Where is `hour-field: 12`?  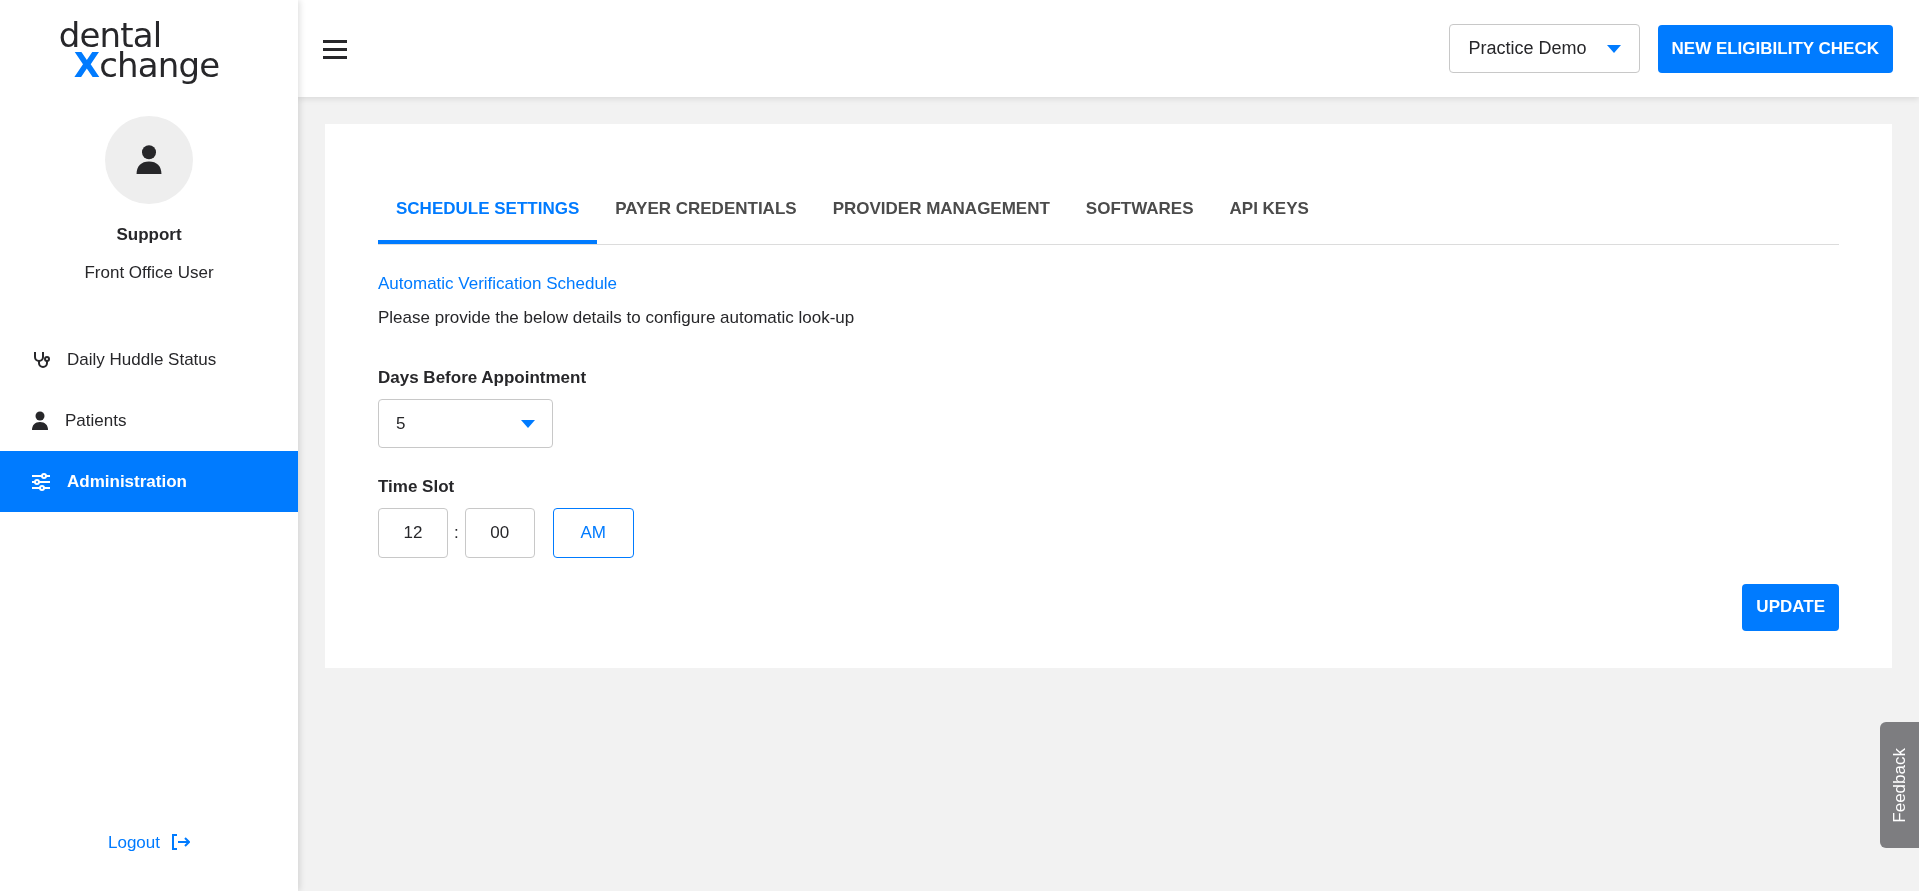 hour-field: 12 is located at coordinates (413, 532).